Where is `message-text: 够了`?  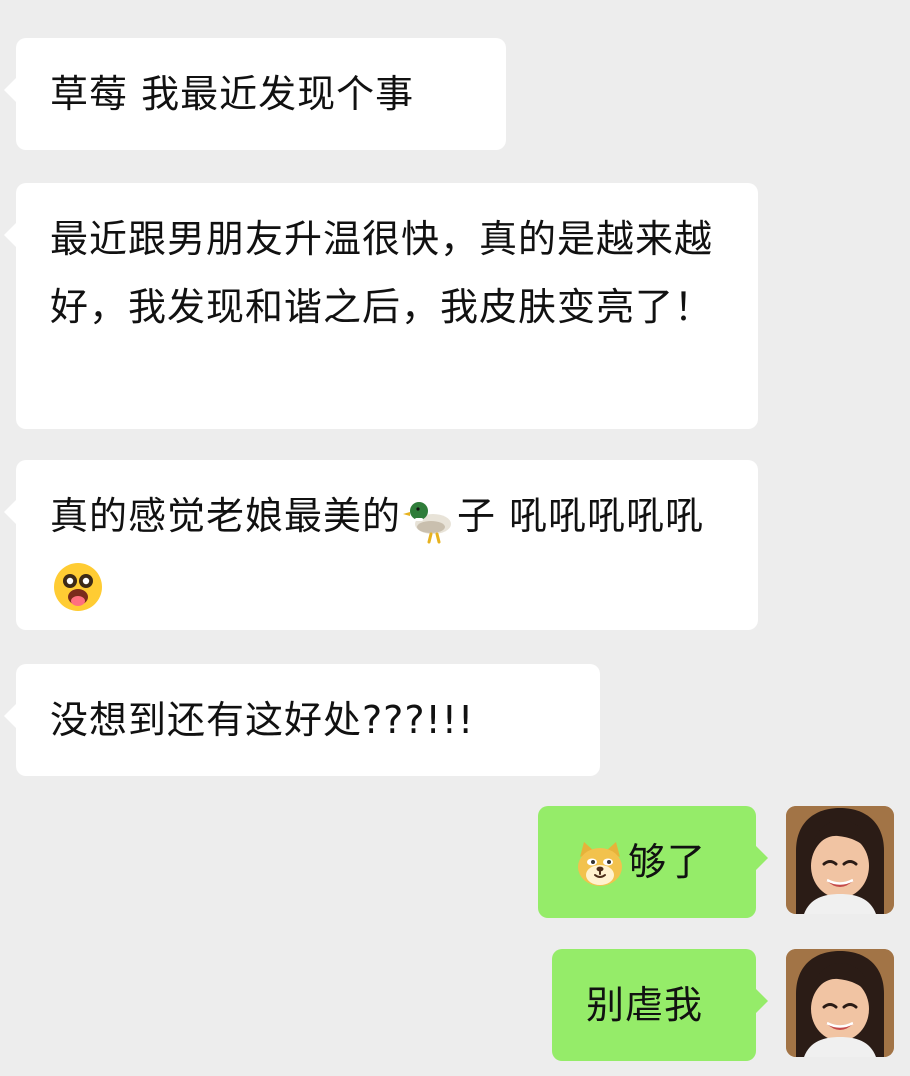
message-text: 够了 is located at coordinates (667, 862).